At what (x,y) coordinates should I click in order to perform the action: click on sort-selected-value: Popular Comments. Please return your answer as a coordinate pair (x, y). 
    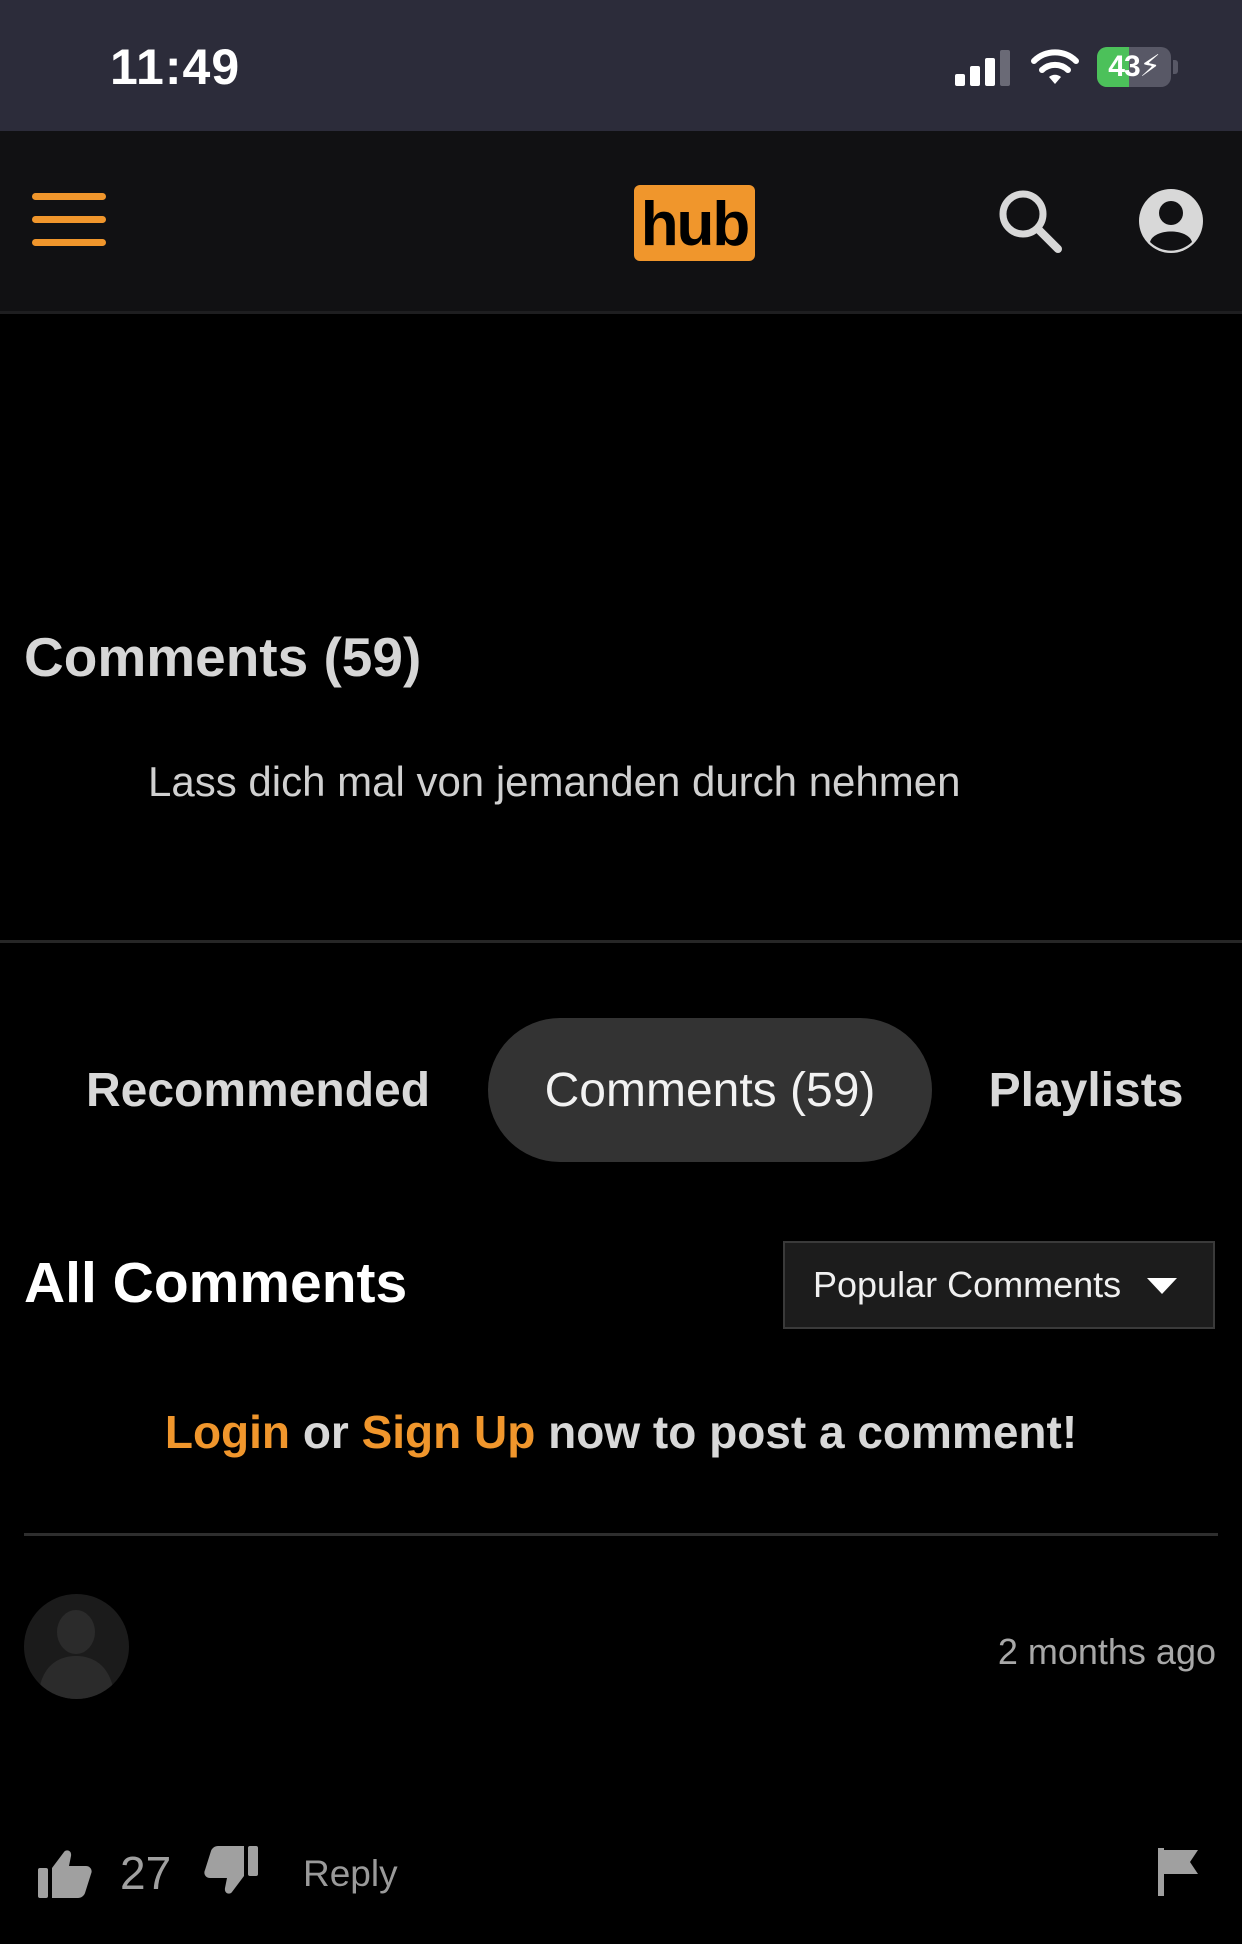
    Looking at the image, I should click on (967, 1284).